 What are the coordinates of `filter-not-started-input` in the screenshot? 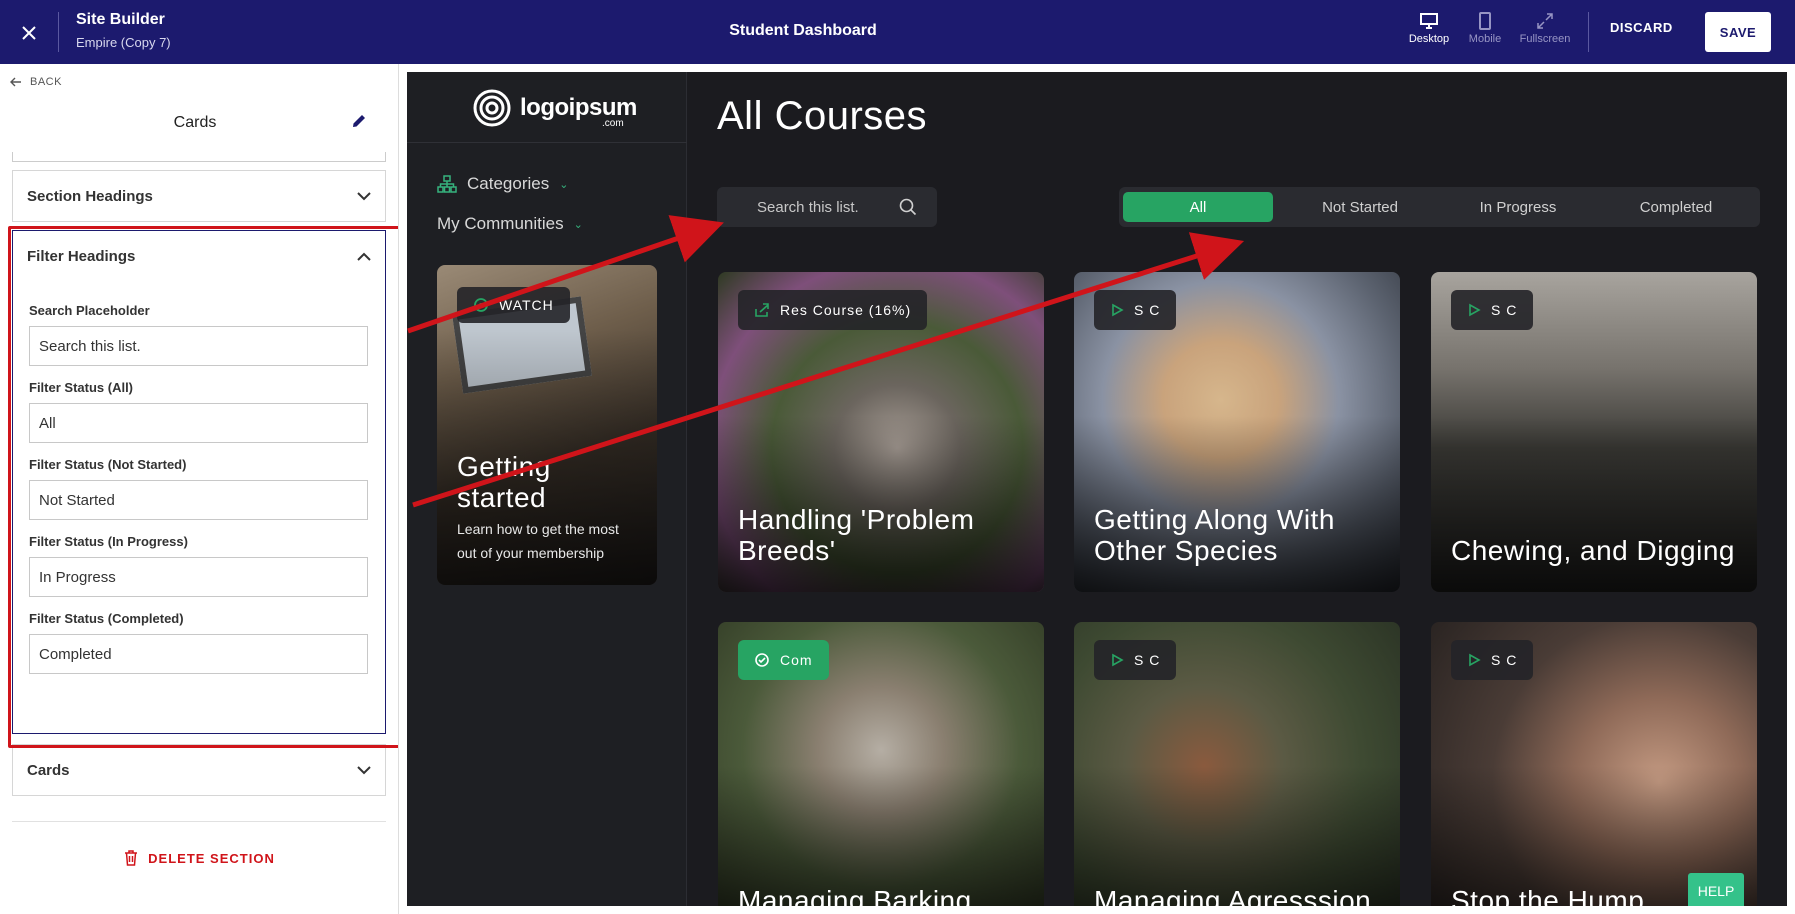 It's located at (198, 500).